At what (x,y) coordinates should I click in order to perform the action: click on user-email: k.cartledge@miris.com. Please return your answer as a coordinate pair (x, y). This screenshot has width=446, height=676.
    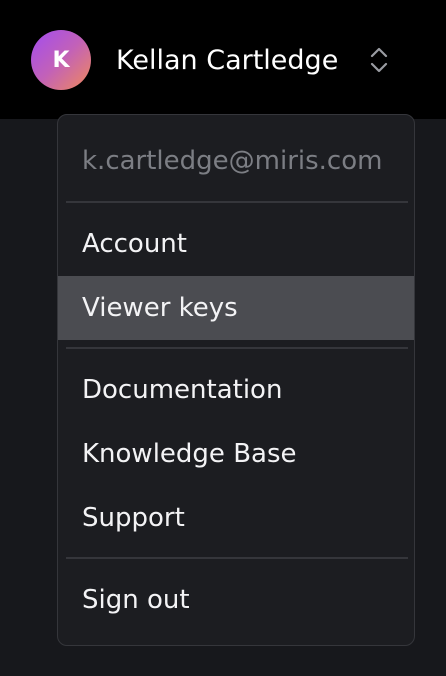
    Looking at the image, I should click on (232, 161).